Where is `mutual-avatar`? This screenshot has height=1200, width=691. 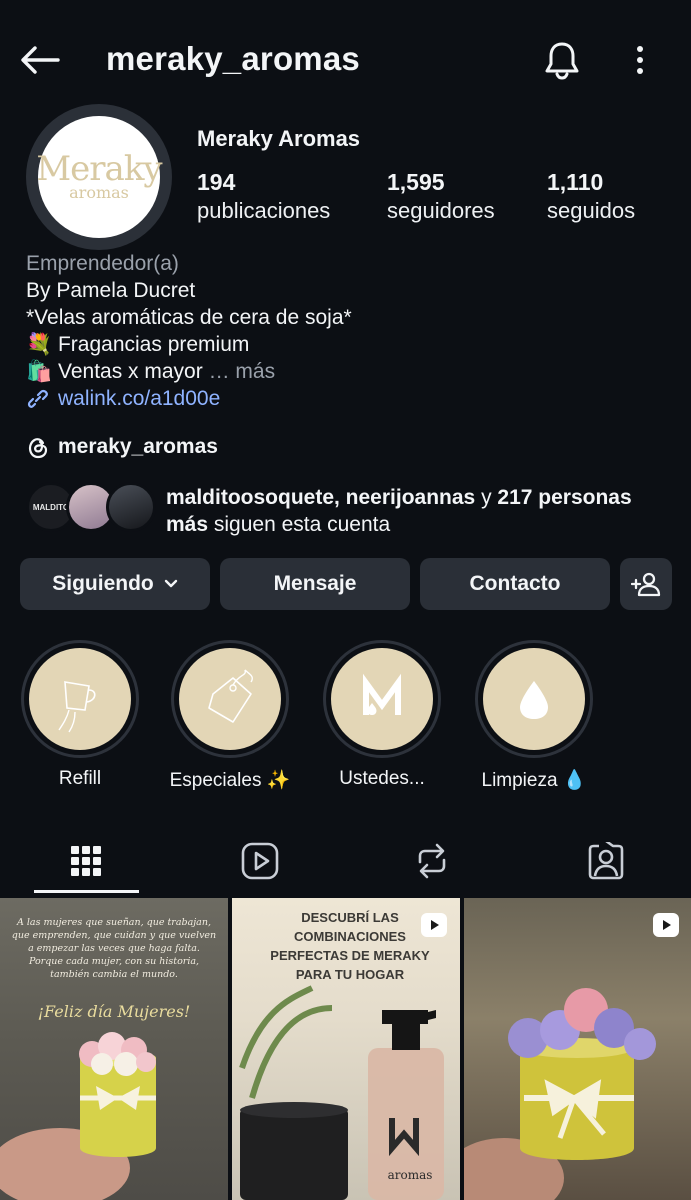 mutual-avatar is located at coordinates (131, 507).